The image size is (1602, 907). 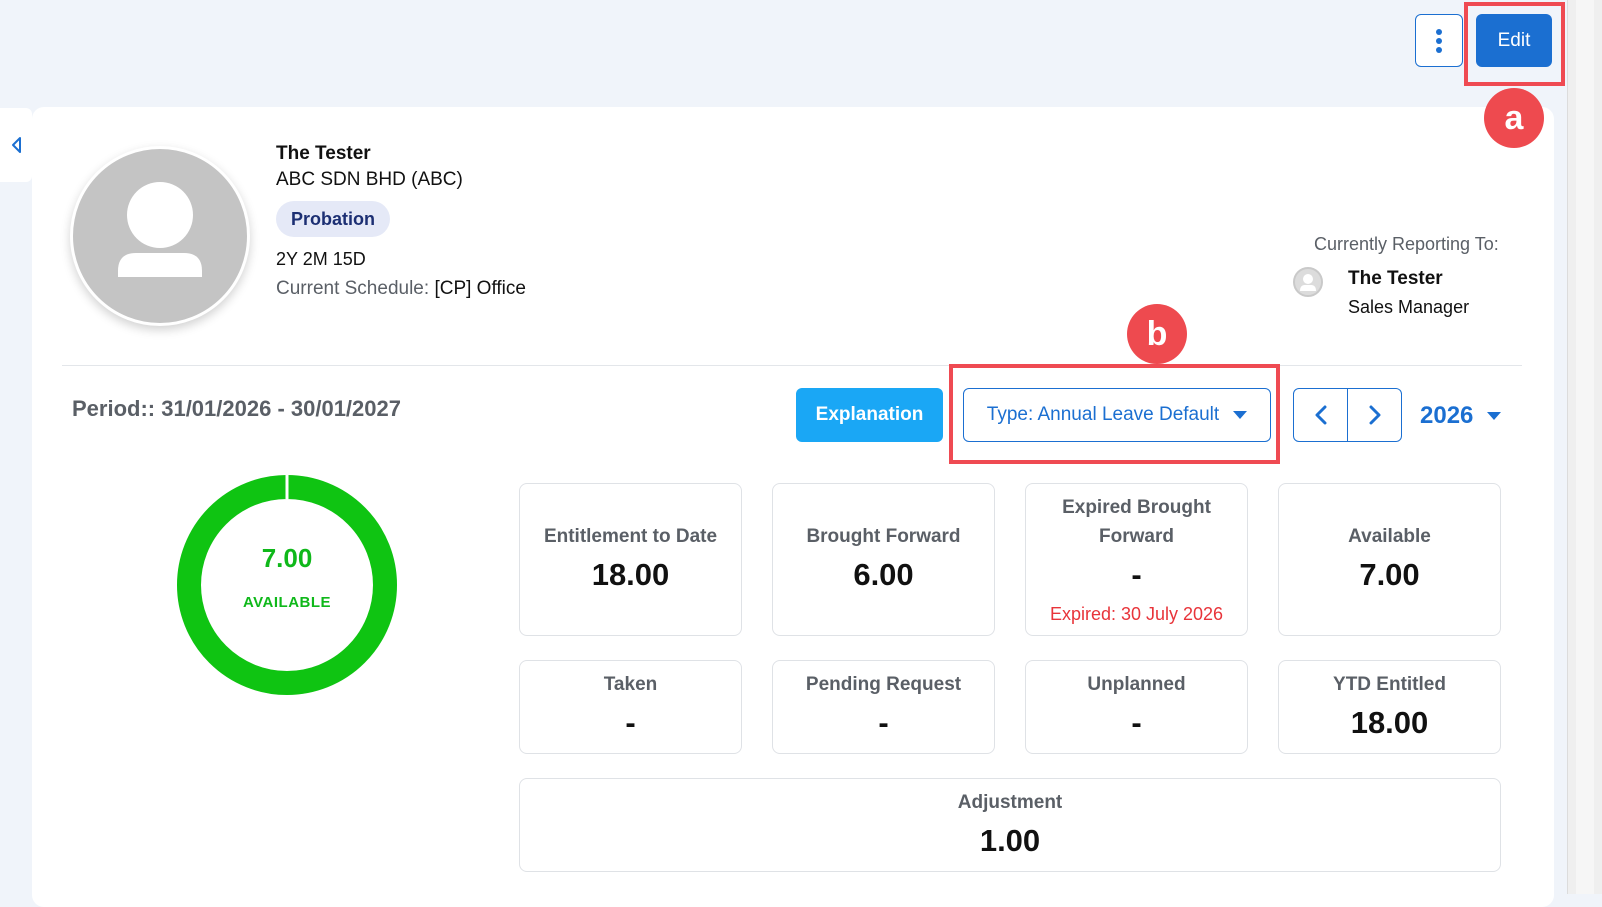 I want to click on stat-label: Unplanned, so click(x=1136, y=684).